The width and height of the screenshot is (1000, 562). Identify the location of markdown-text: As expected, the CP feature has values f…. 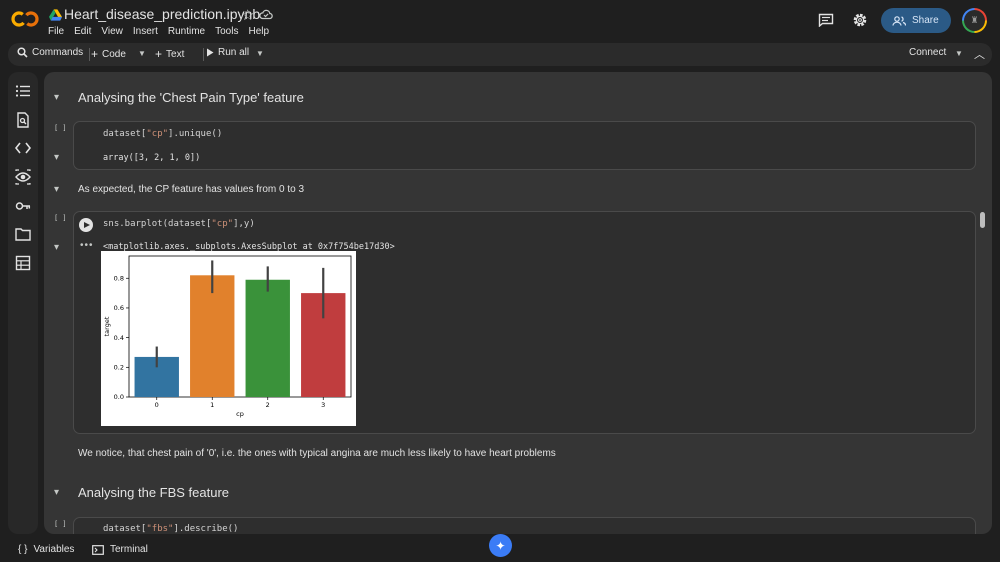
(191, 189).